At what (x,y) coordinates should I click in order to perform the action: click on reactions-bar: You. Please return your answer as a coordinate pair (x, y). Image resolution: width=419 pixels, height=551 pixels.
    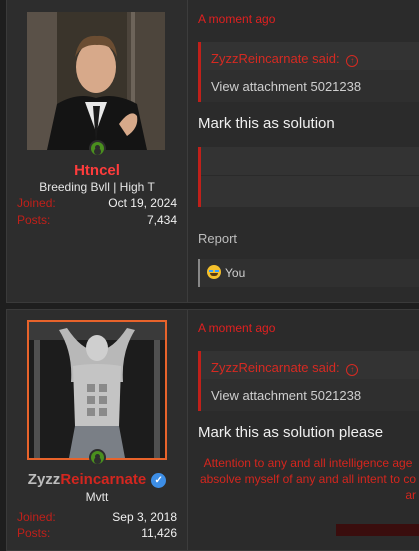
    Looking at the image, I should click on (308, 273).